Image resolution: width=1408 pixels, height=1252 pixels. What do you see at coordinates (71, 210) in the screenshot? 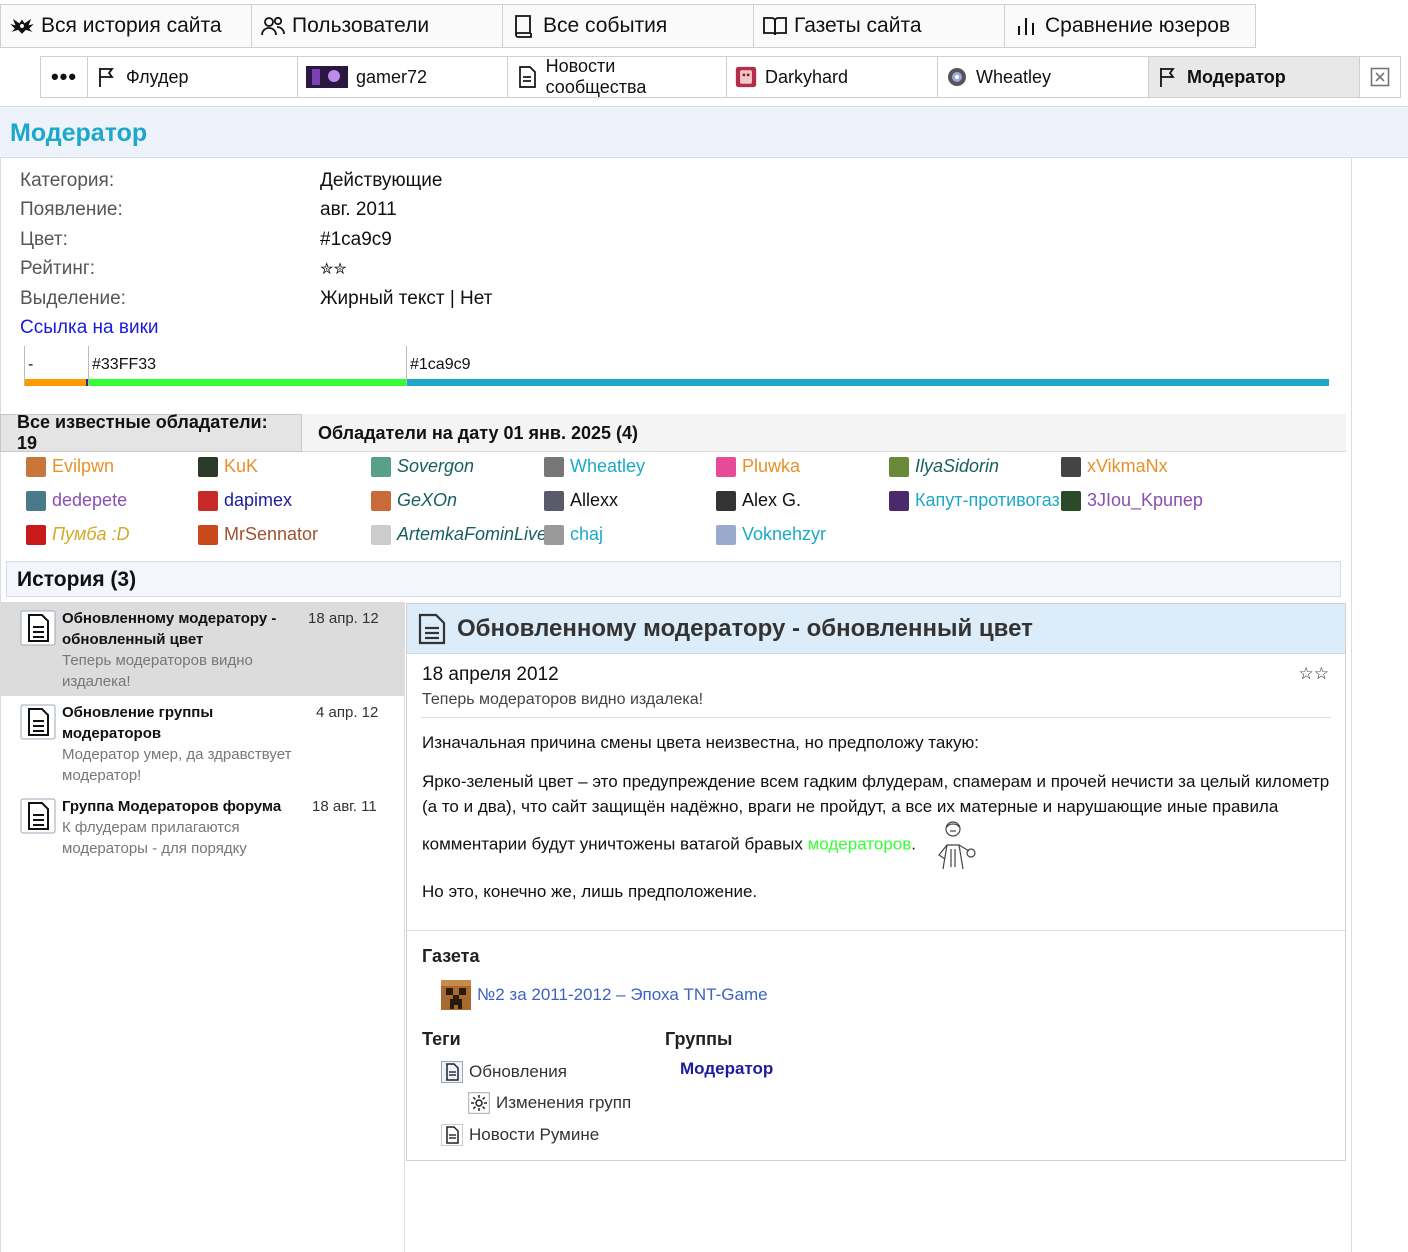
I see `prop-label: Появление:` at bounding box center [71, 210].